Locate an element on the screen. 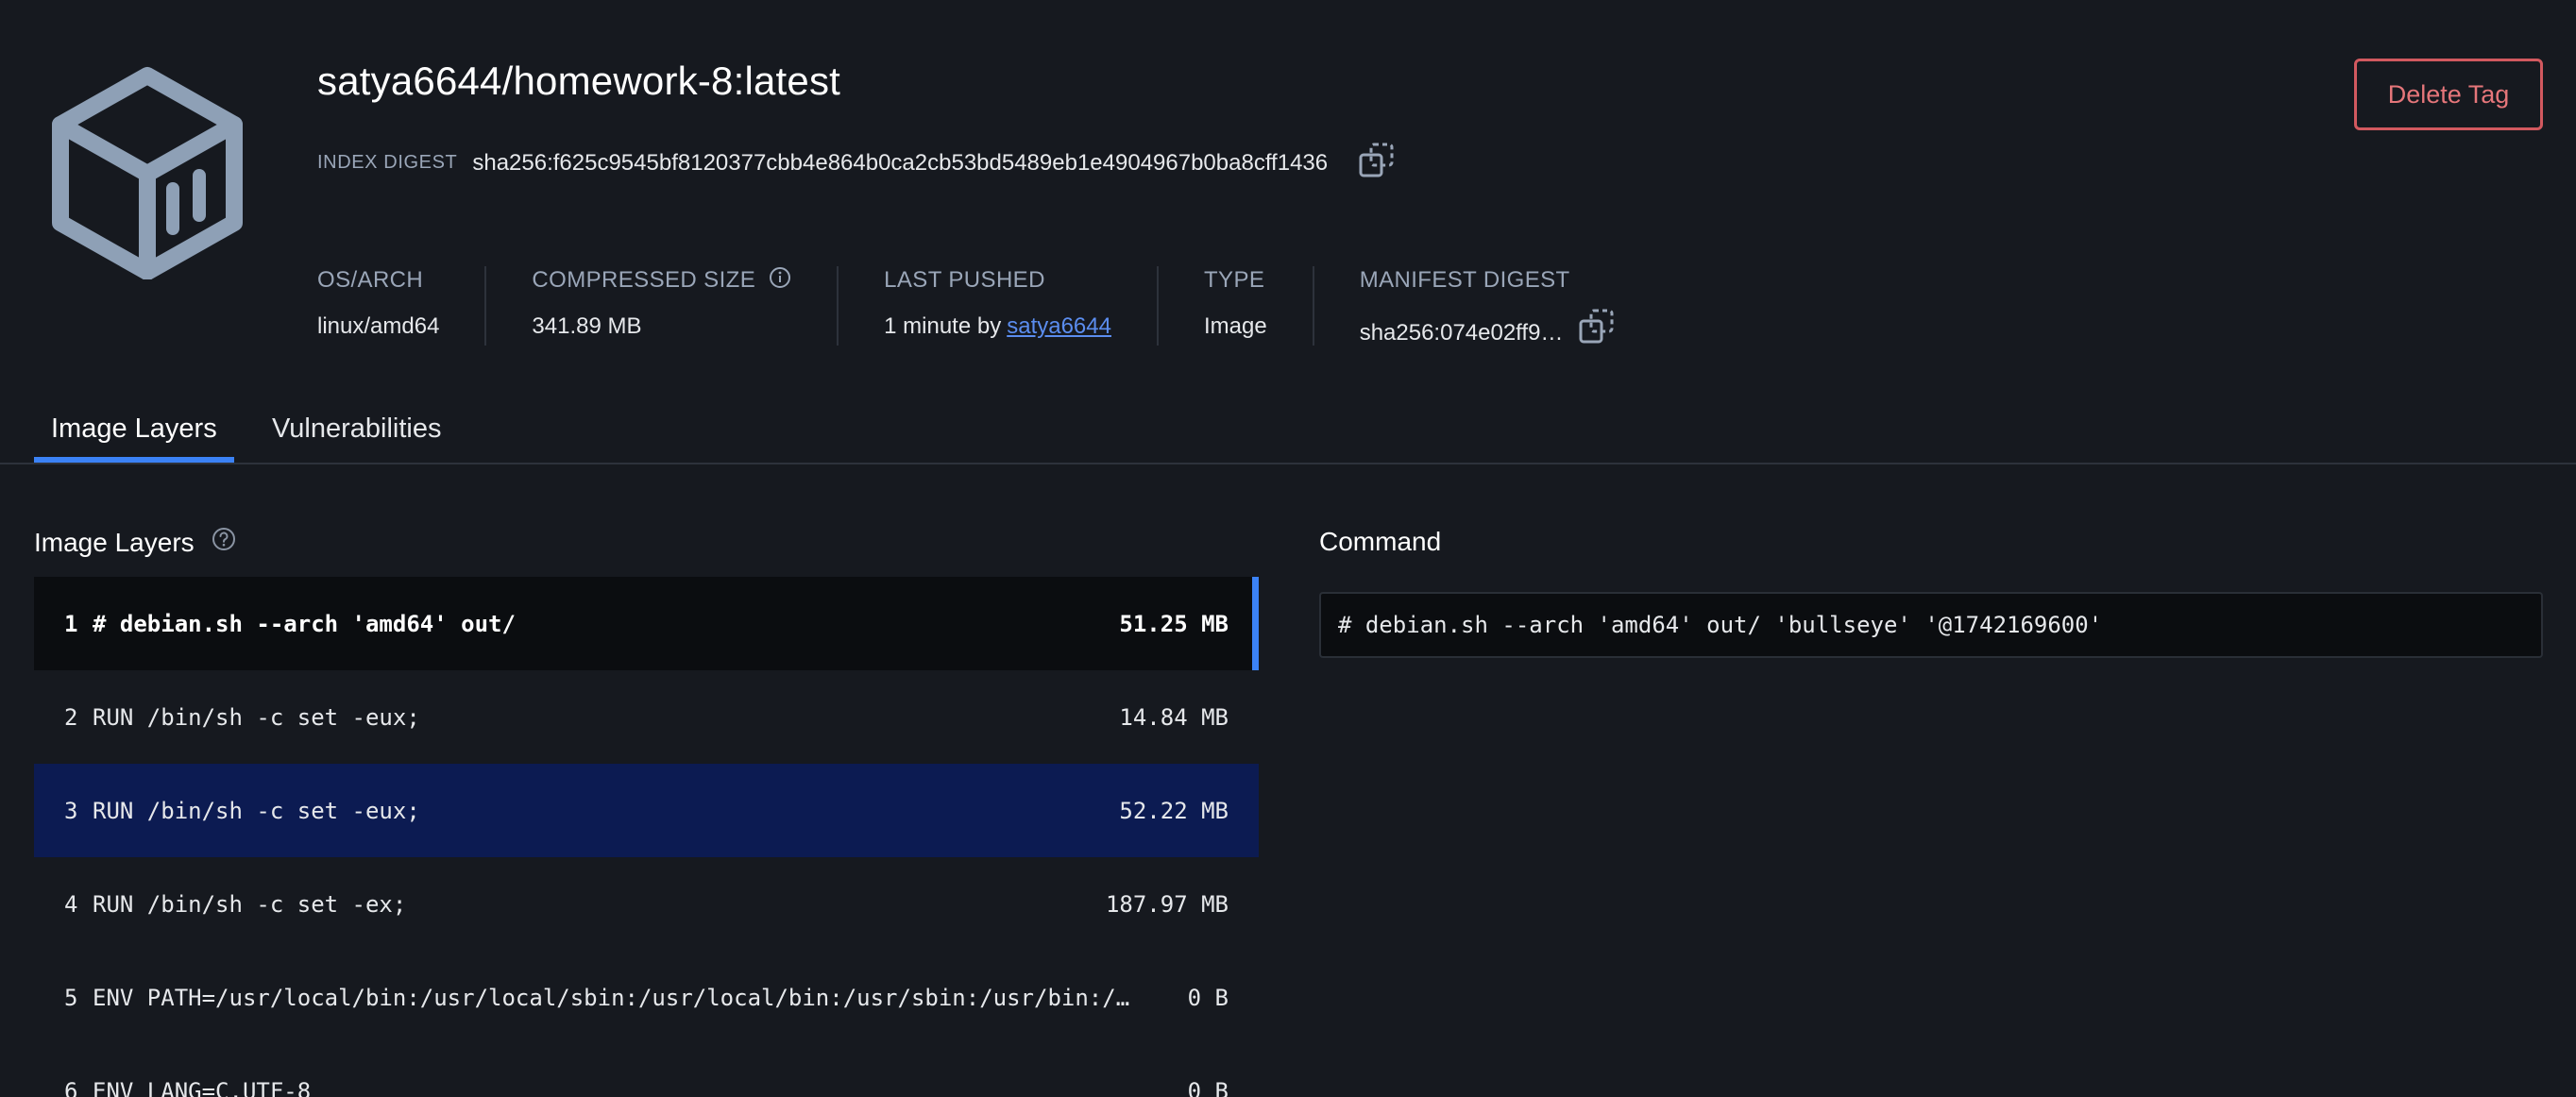  layer-index: 2 is located at coordinates (71, 717).